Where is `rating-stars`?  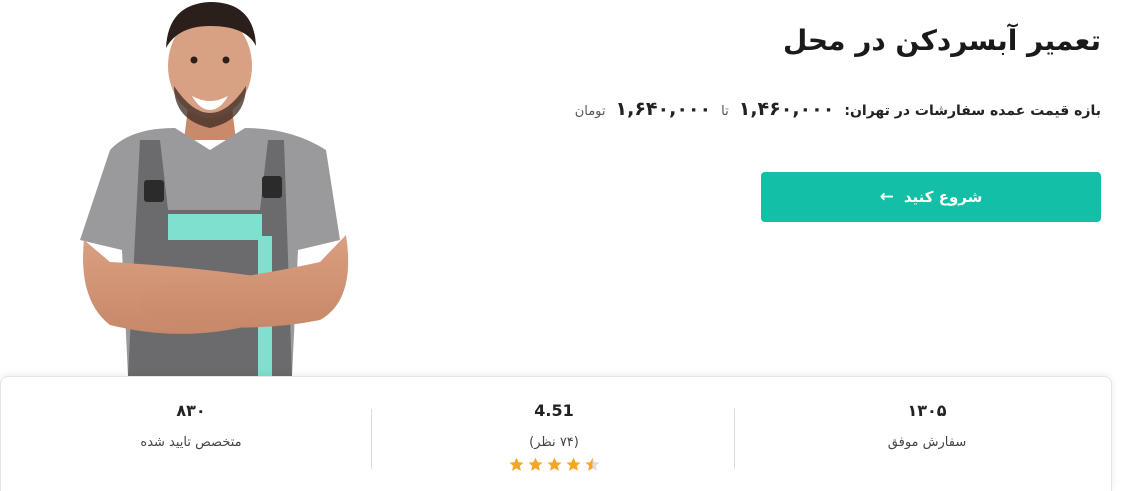
rating-stars is located at coordinates (554, 464).